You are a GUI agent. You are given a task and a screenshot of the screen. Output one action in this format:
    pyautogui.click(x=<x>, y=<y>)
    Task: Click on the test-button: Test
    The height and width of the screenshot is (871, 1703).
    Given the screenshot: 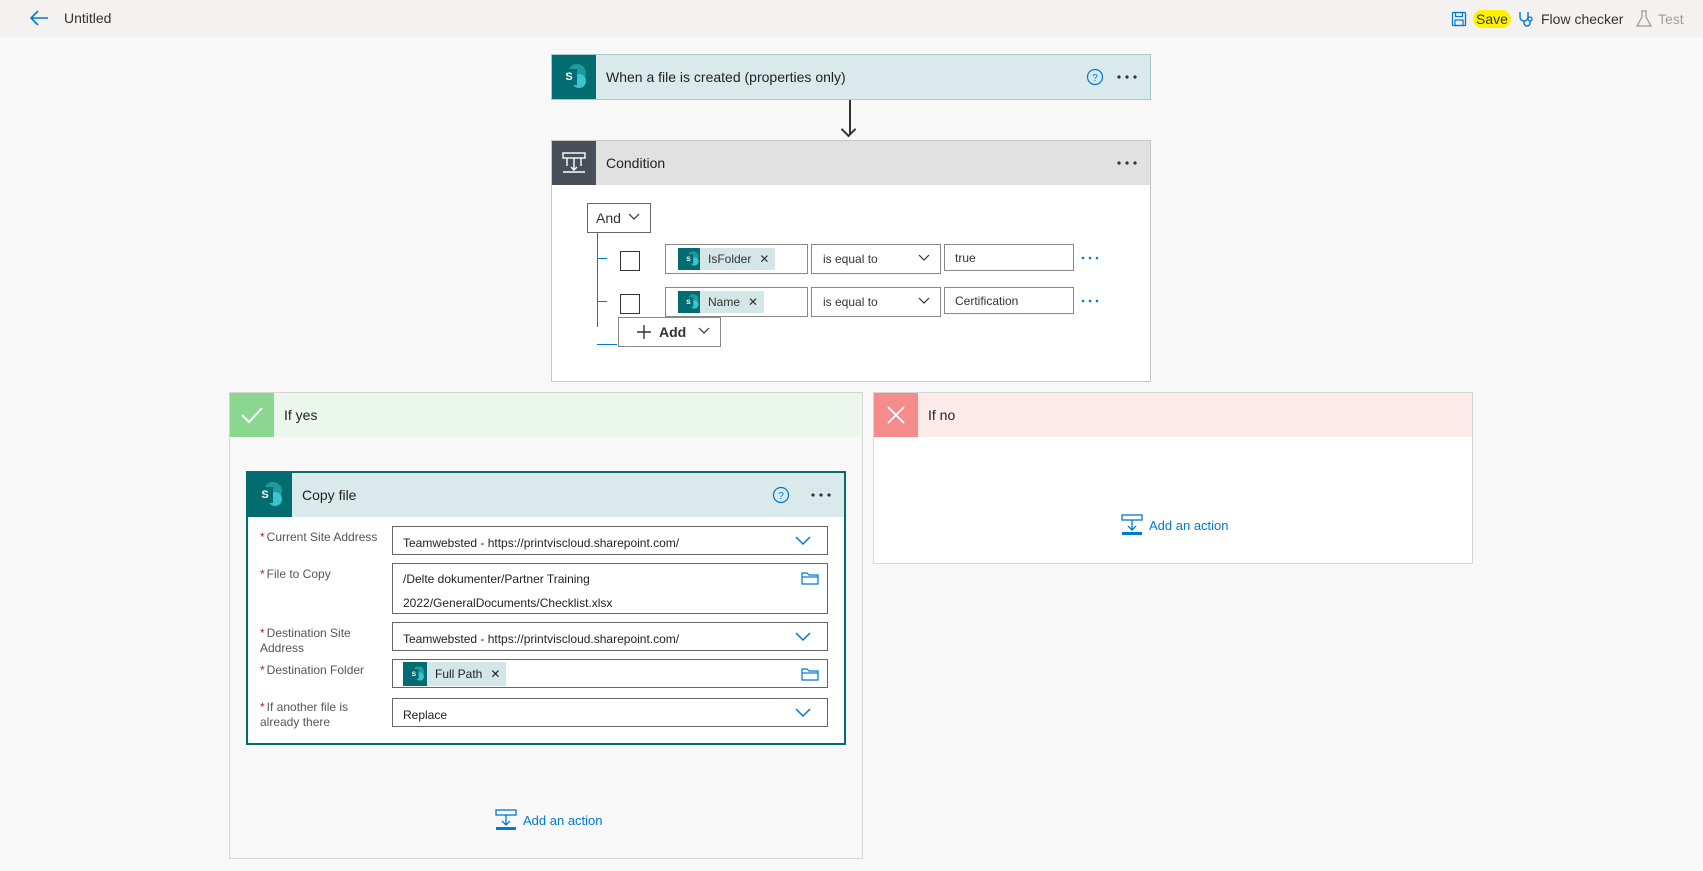 What is the action you would take?
    pyautogui.click(x=1660, y=19)
    